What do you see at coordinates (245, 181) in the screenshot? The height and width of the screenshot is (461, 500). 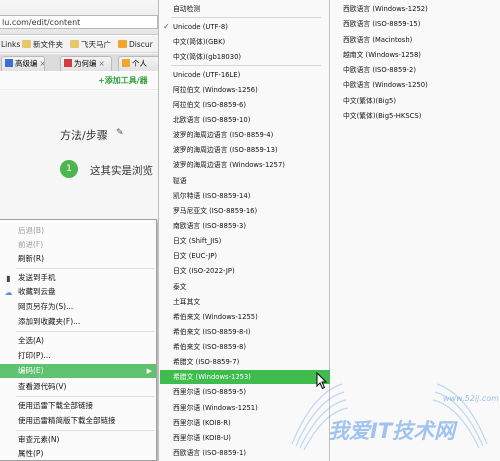 I see `encoding-option: 鞑语` at bounding box center [245, 181].